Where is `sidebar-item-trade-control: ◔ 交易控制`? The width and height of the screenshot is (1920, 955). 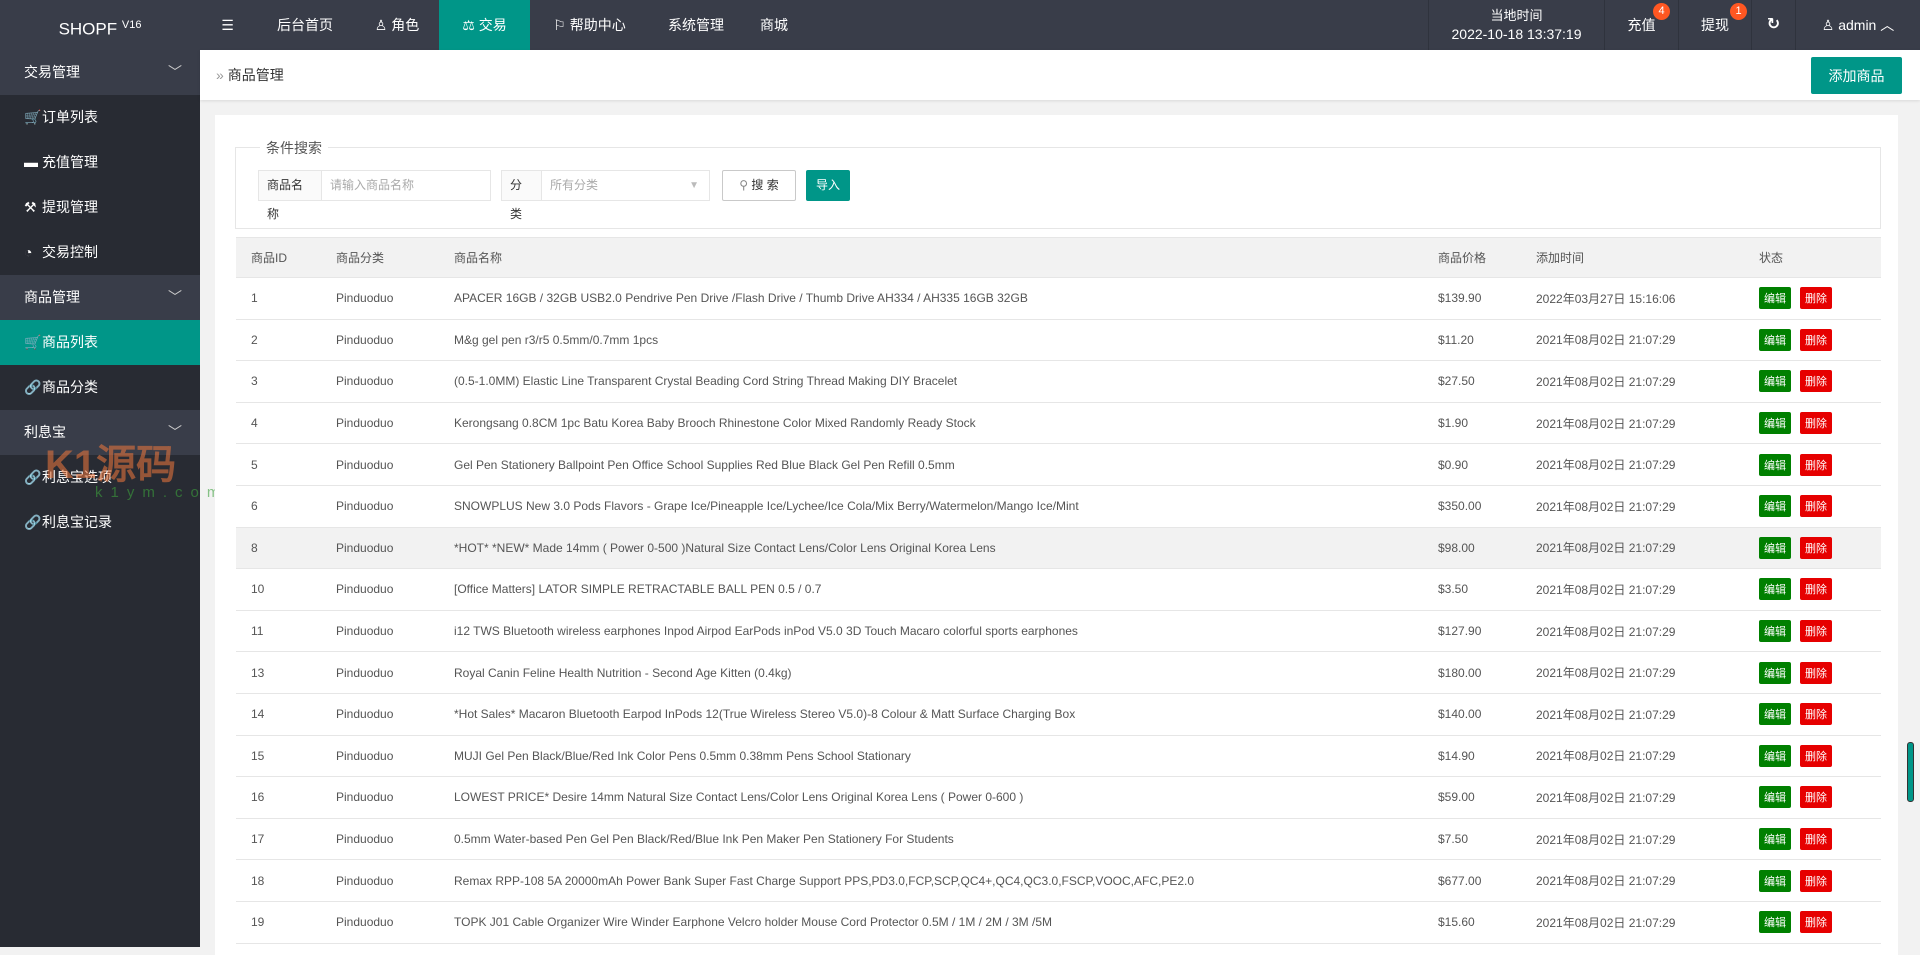
sidebar-item-trade-control: ◔ 交易控制 is located at coordinates (100, 252).